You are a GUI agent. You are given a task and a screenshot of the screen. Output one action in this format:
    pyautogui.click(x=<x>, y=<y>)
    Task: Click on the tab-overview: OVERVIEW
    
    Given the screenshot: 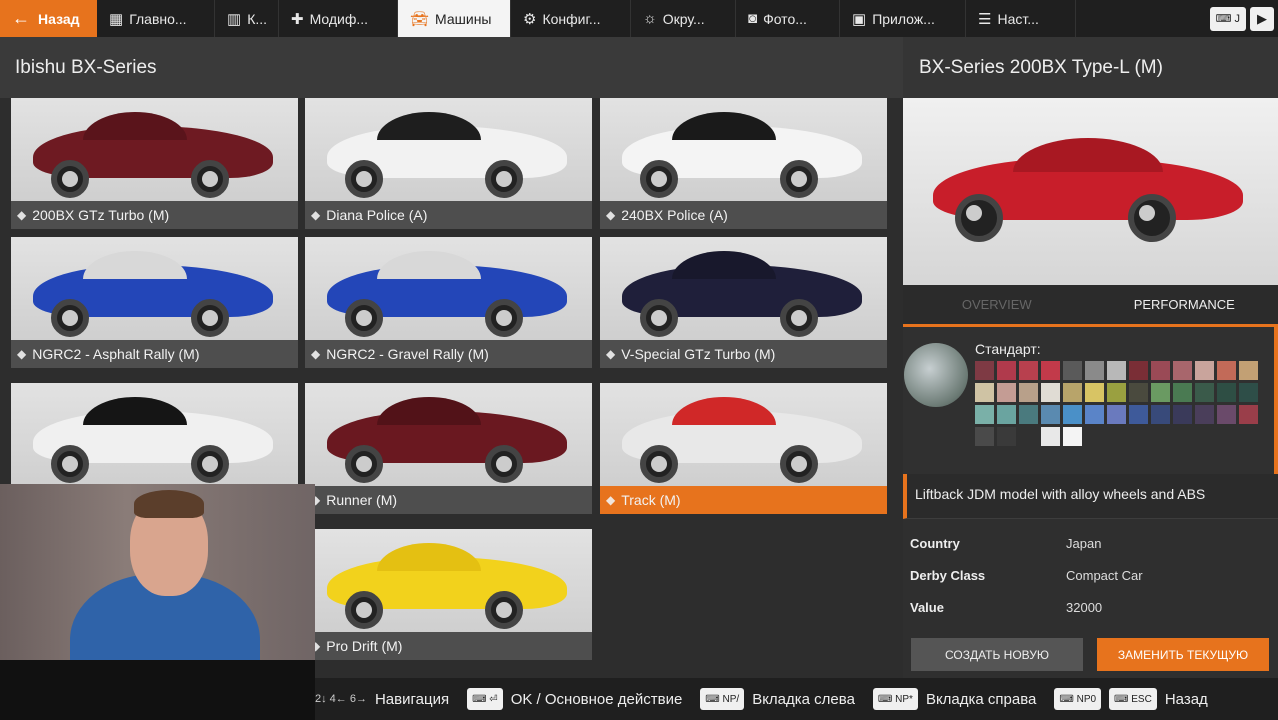 What is the action you would take?
    pyautogui.click(x=997, y=304)
    